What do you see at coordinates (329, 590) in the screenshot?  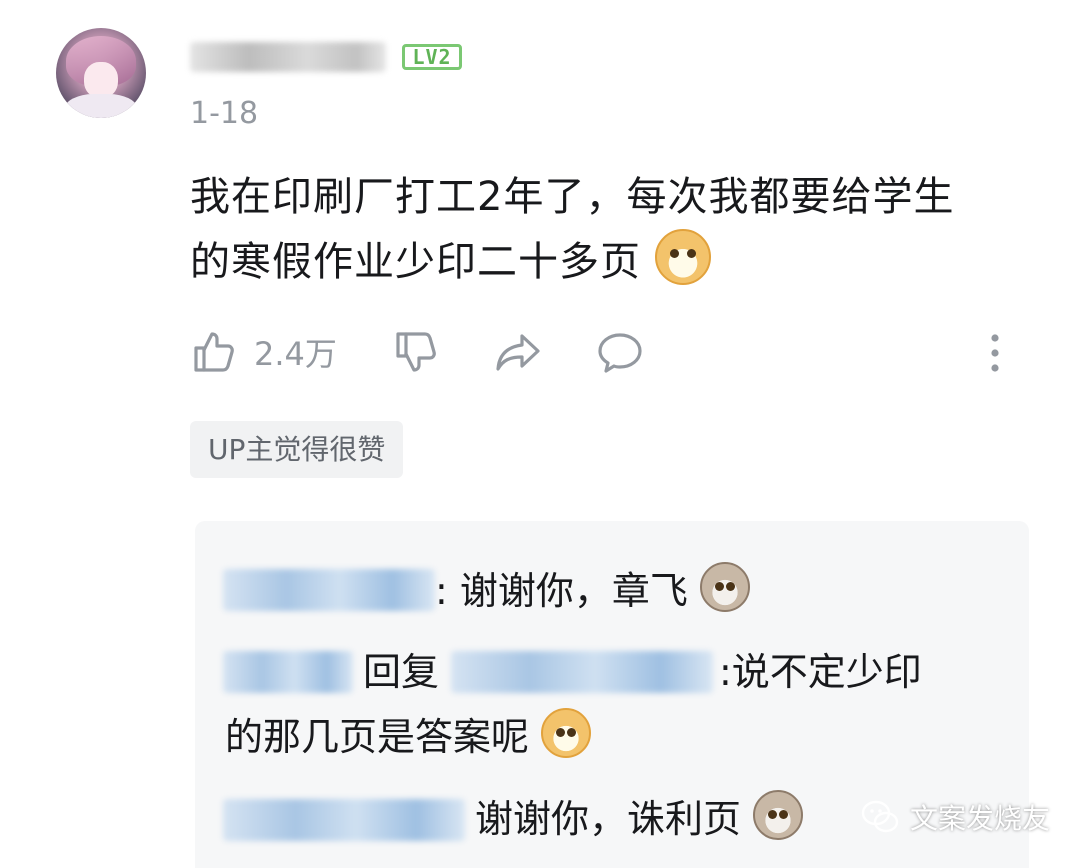 I see `reply-1-username-redacted` at bounding box center [329, 590].